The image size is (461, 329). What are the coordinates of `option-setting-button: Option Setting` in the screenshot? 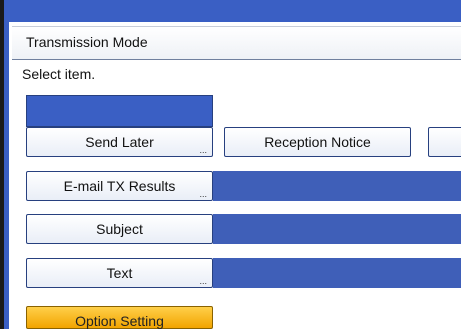 It's located at (119, 317).